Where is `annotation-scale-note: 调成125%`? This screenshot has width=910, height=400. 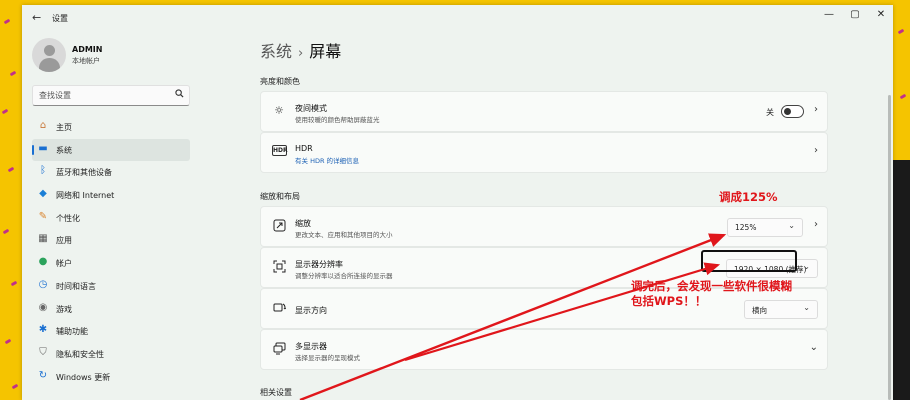 annotation-scale-note: 调成125% is located at coordinates (748, 197).